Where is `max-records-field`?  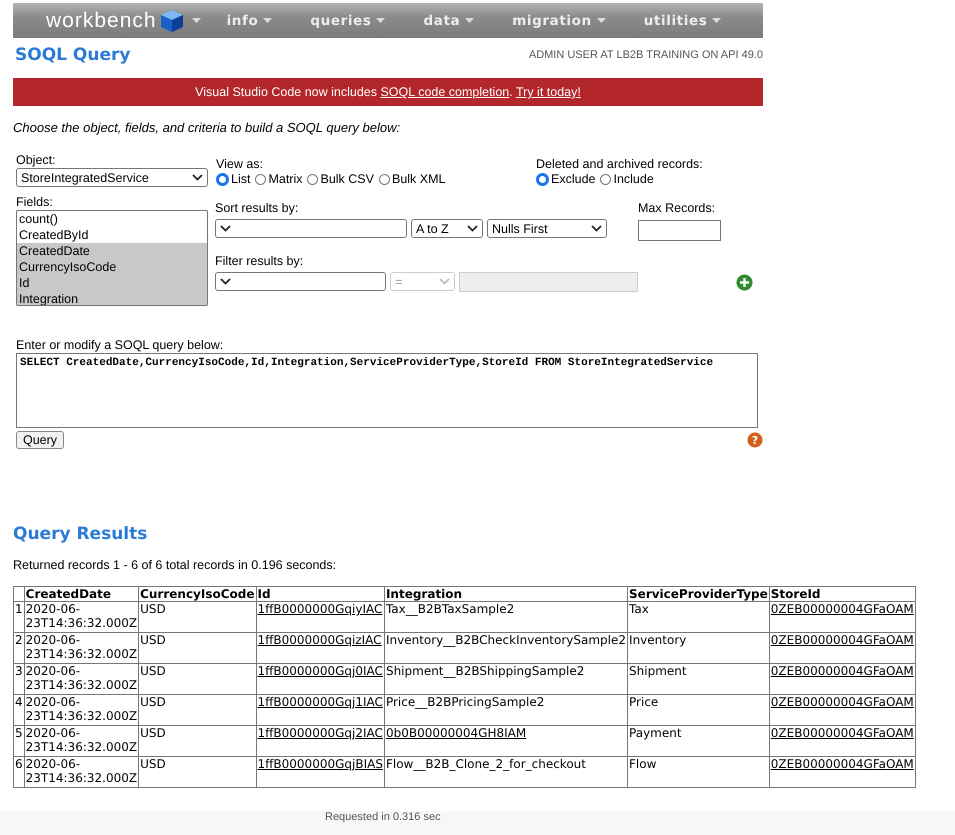 max-records-field is located at coordinates (679, 230).